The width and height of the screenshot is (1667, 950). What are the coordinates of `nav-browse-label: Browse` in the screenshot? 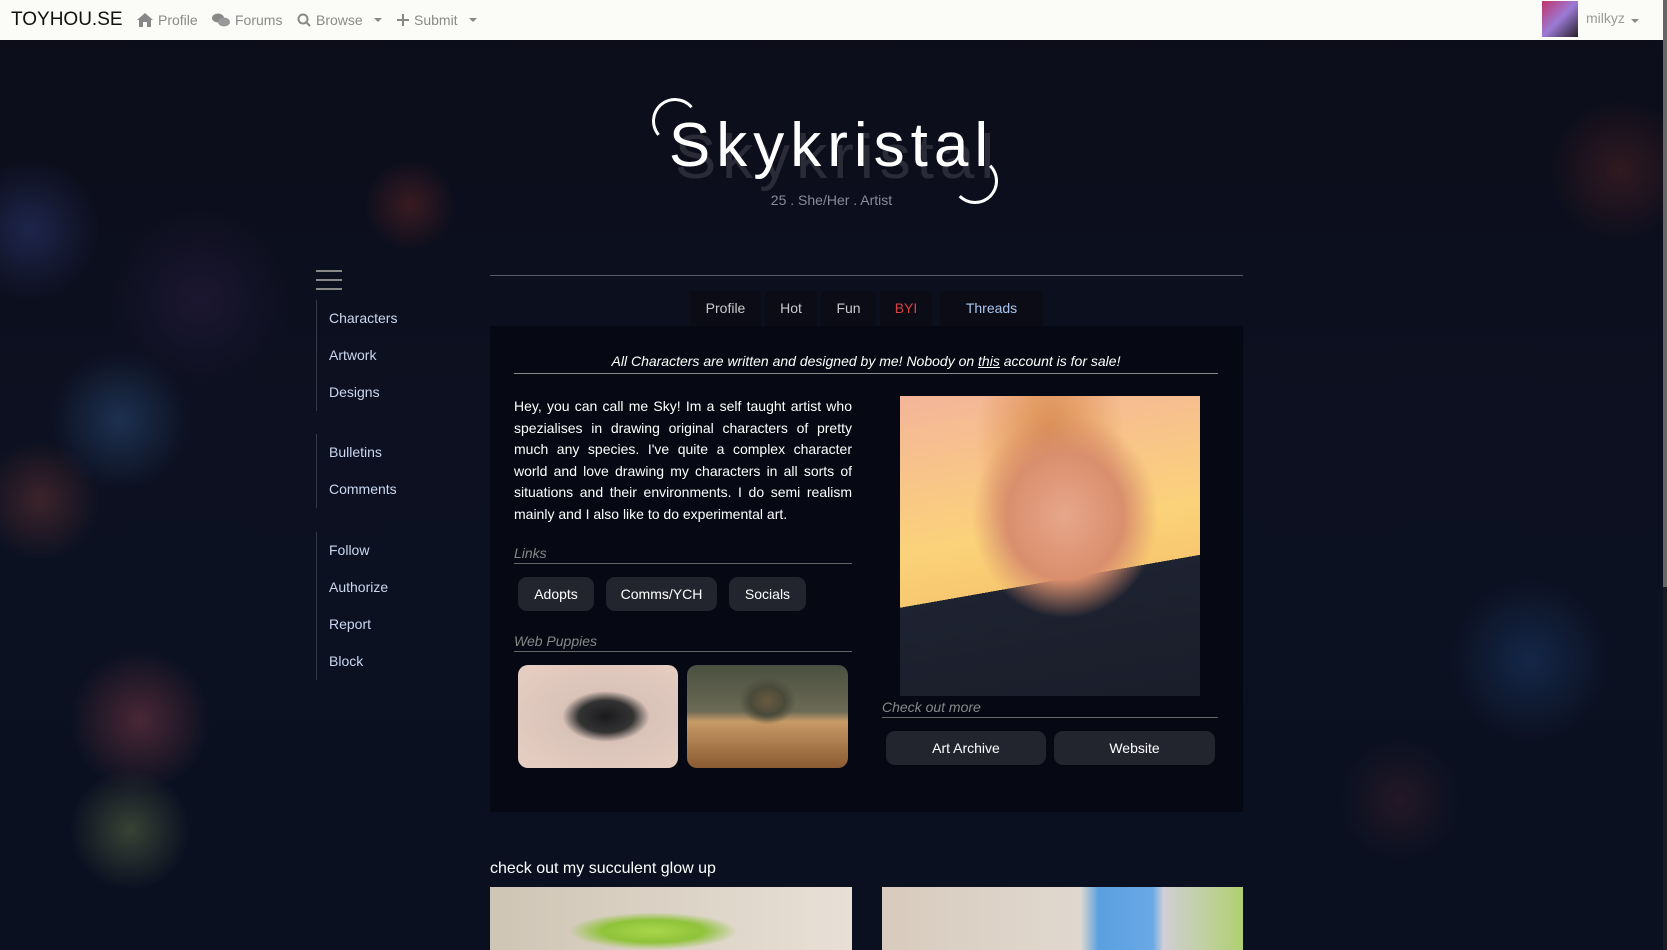 It's located at (339, 20).